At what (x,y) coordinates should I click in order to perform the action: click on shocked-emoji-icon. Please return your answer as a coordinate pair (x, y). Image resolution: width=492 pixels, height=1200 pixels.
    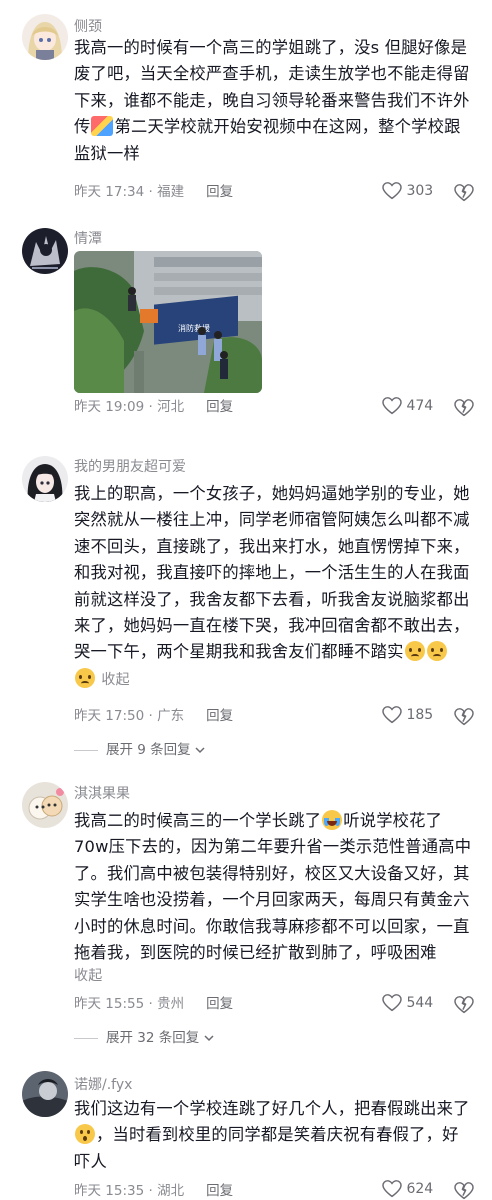
    Looking at the image, I should click on (85, 1134).